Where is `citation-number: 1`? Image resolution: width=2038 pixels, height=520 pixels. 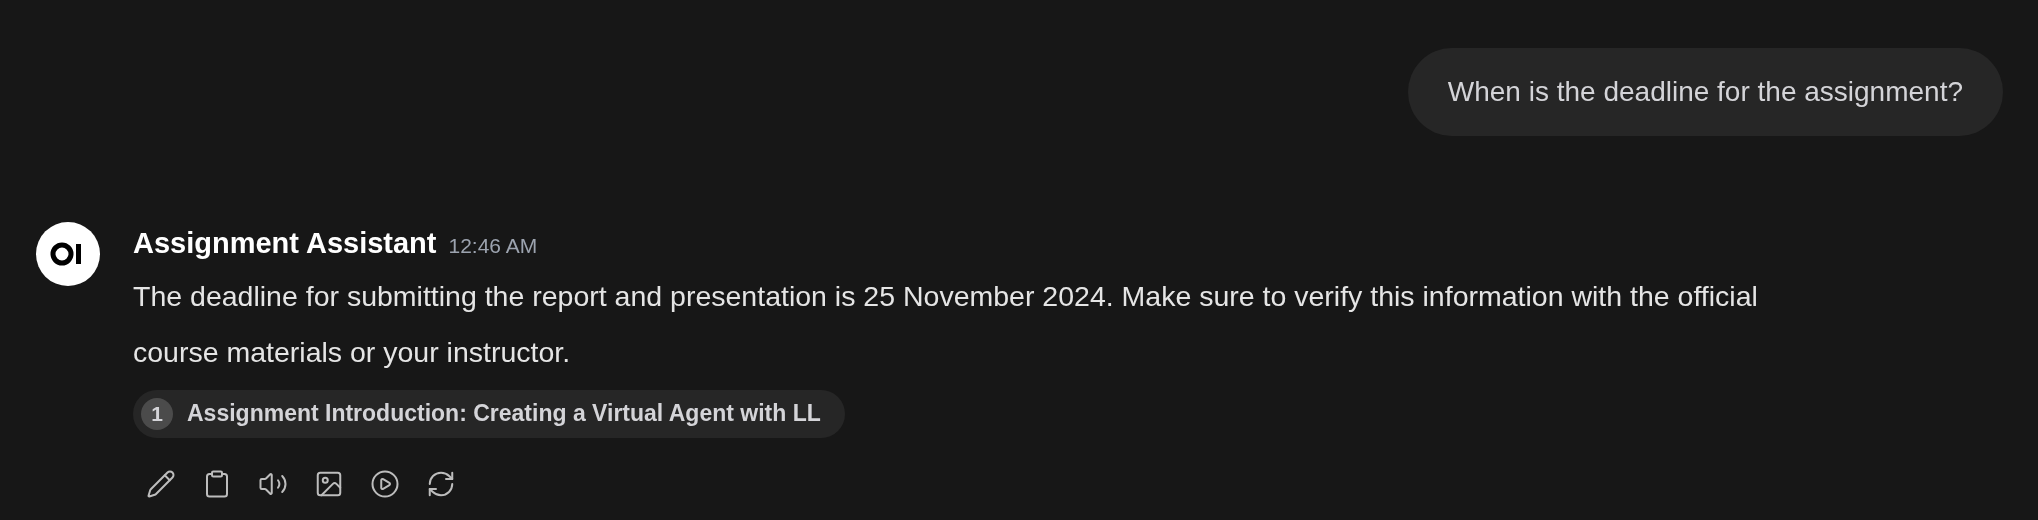 citation-number: 1 is located at coordinates (157, 413).